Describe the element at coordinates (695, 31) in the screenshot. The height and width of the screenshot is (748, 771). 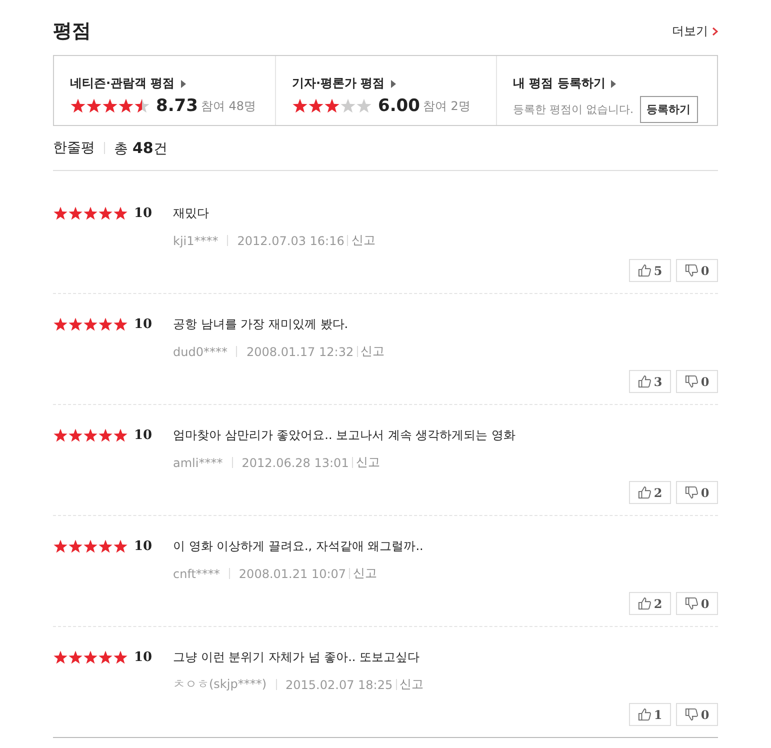
I see `more-link: 더보기` at that location.